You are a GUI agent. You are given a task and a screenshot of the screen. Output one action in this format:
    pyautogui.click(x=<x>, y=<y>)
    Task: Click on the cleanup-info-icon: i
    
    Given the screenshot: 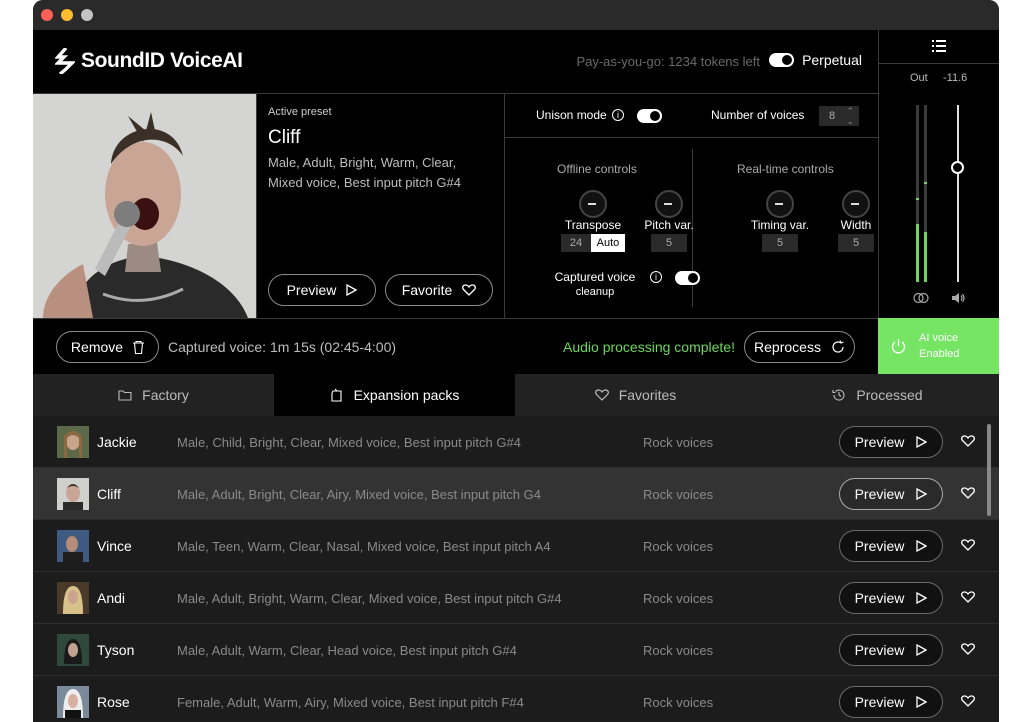 What is the action you would take?
    pyautogui.click(x=656, y=277)
    